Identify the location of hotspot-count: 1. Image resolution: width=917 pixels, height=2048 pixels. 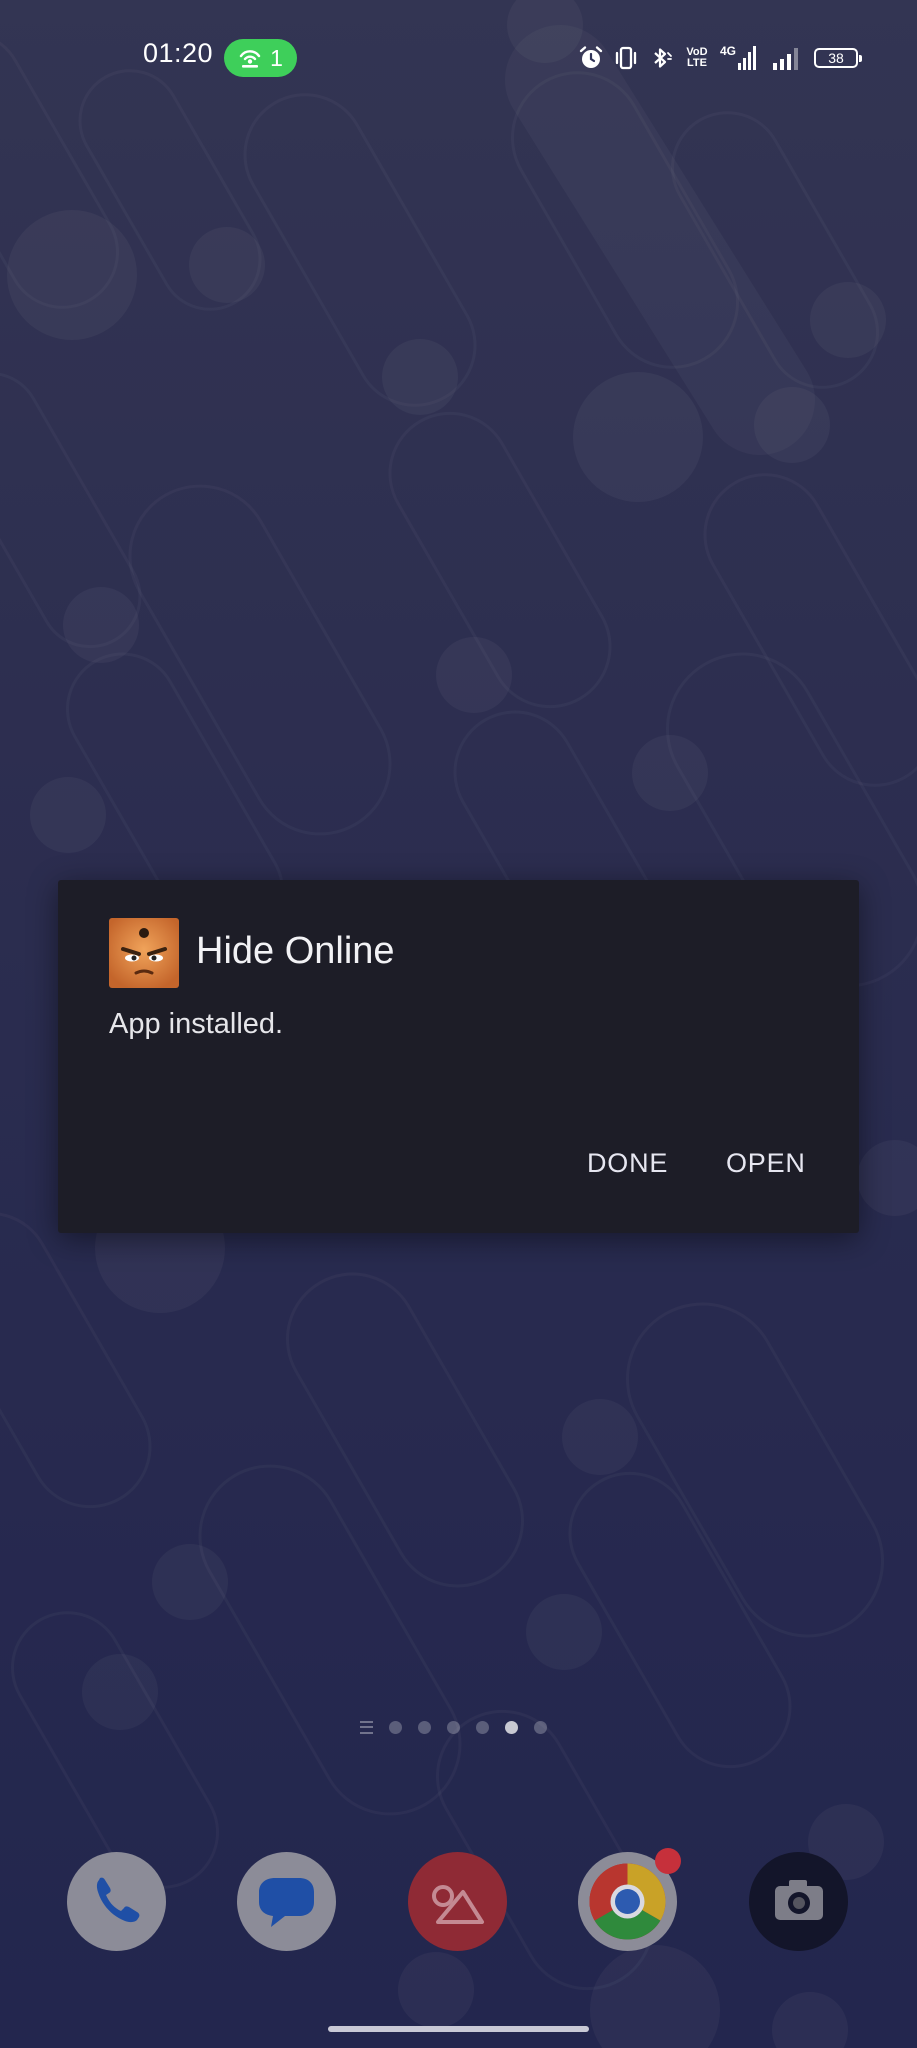
(276, 57).